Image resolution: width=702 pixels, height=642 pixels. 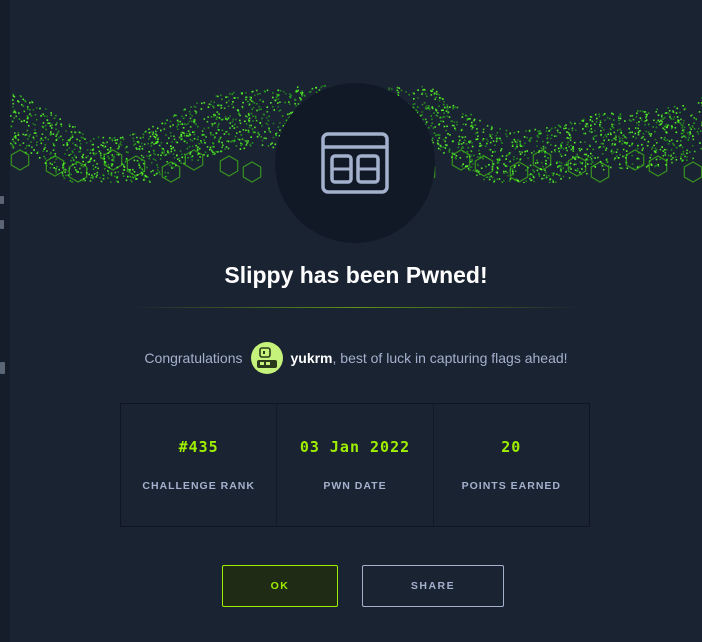 I want to click on browser-window-icon, so click(x=355, y=163).